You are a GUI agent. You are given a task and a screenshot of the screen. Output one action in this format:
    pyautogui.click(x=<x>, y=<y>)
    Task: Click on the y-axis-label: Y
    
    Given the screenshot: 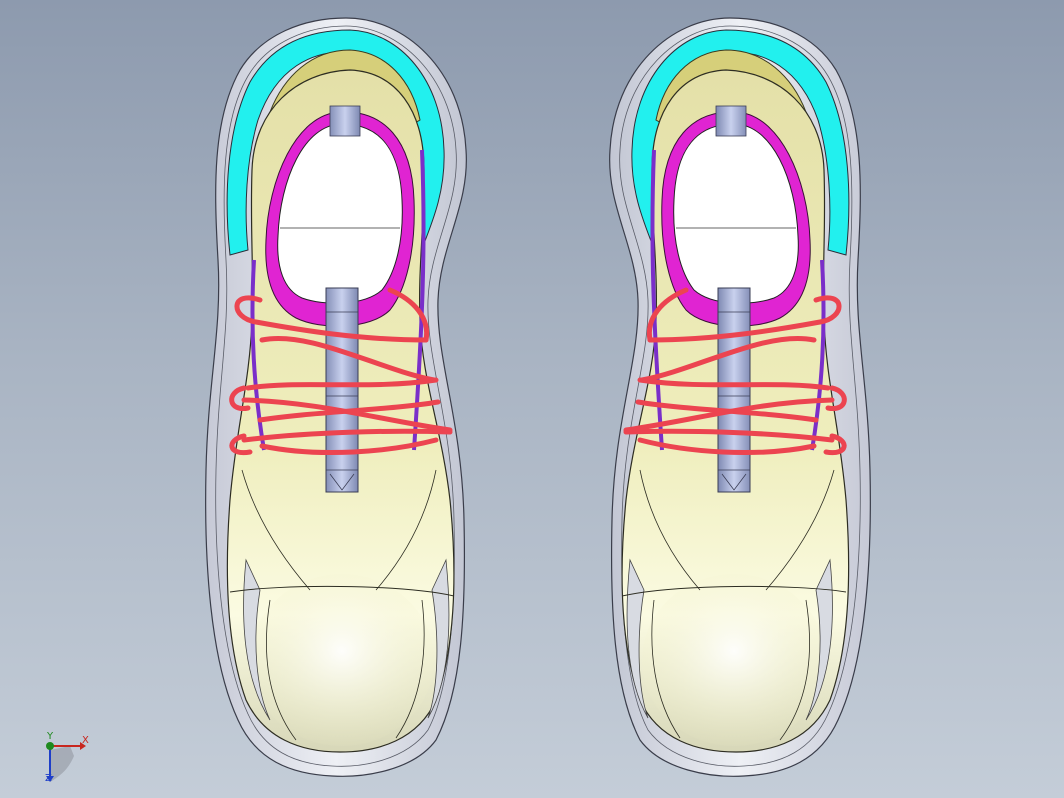 What is the action you would take?
    pyautogui.click(x=50, y=736)
    